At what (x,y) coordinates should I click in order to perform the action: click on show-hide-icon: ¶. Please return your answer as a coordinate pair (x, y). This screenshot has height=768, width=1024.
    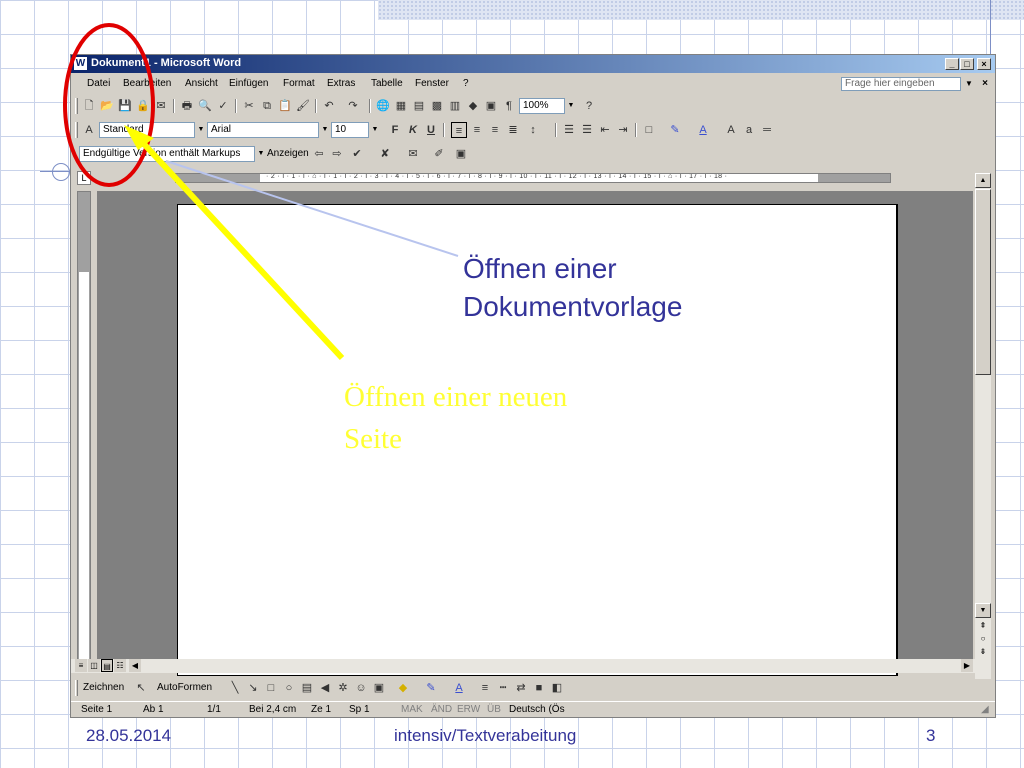
    Looking at the image, I should click on (509, 106).